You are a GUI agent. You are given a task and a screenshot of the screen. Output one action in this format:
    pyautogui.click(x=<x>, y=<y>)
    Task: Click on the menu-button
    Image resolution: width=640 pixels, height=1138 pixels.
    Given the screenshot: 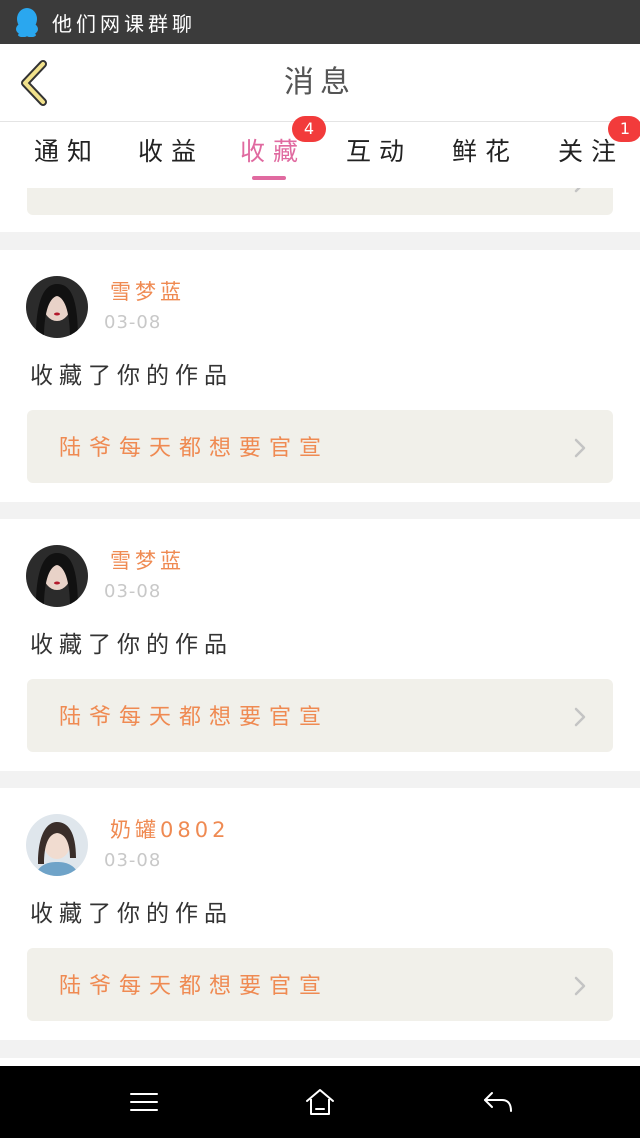 What is the action you would take?
    pyautogui.click(x=144, y=1102)
    